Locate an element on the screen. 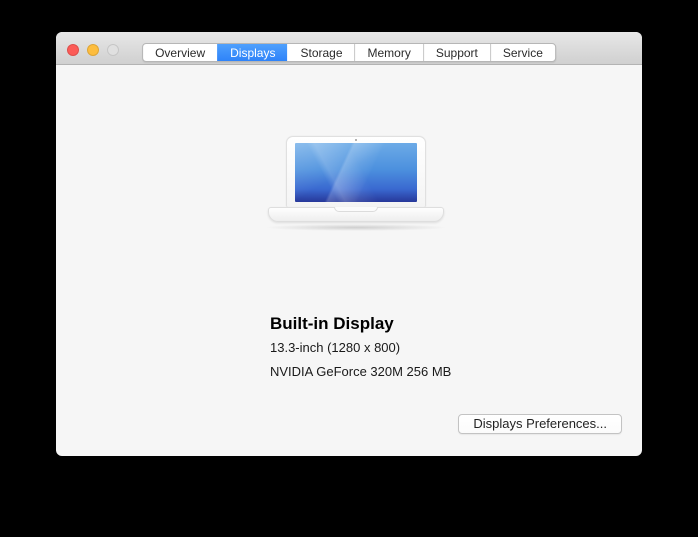 The height and width of the screenshot is (537, 698). close-button is located at coordinates (73, 50).